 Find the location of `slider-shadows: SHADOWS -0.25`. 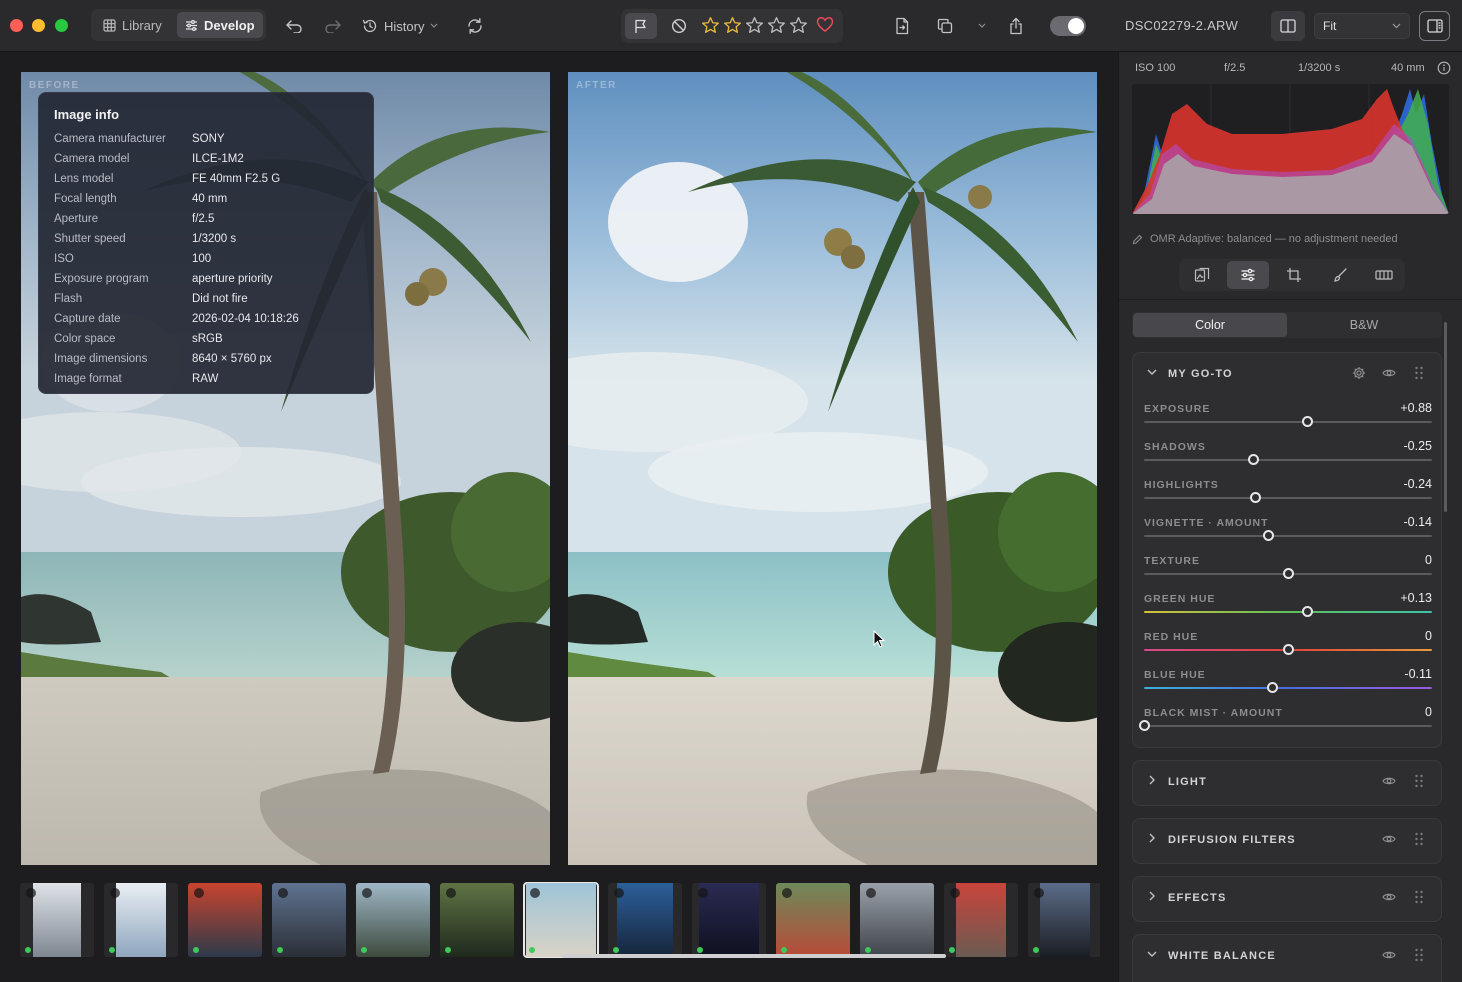

slider-shadows: SHADOWS -0.25 is located at coordinates (1288, 458).